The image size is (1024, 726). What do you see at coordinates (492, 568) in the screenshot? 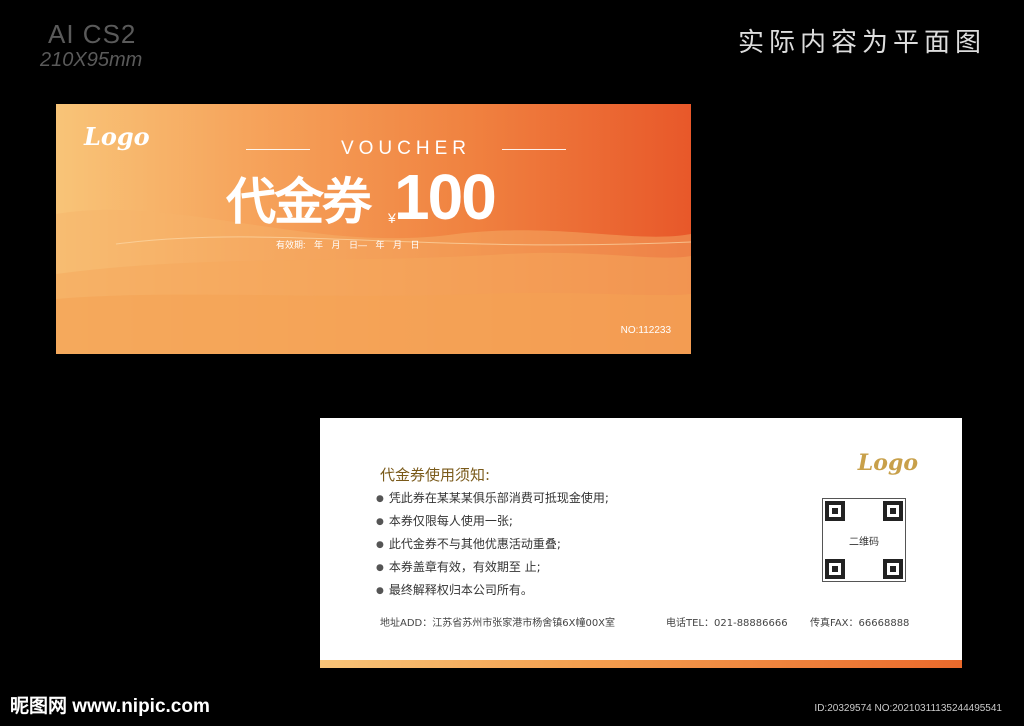
I see `rule-item: 本券盖章有效，有效期至 止;` at bounding box center [492, 568].